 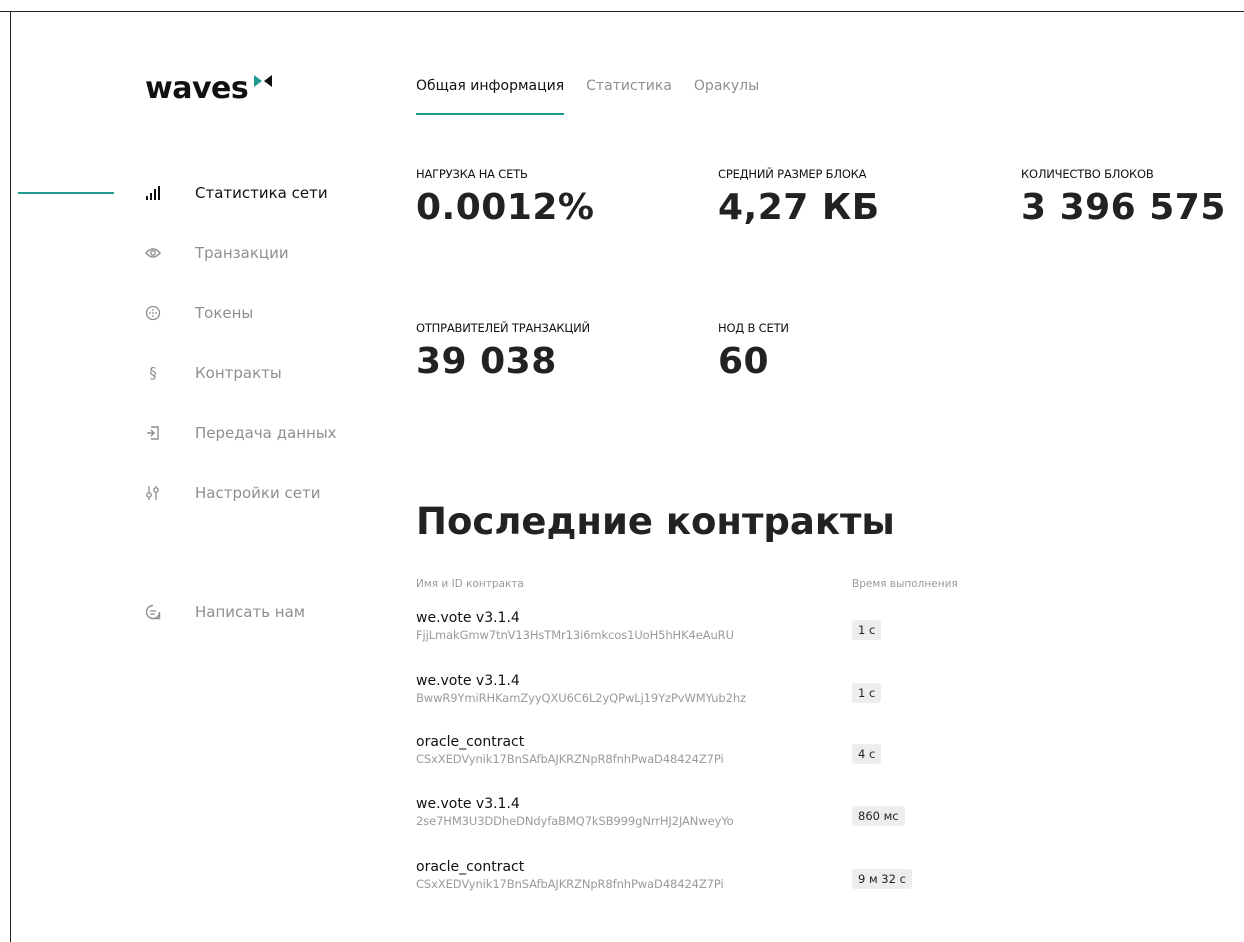 I want to click on stat-label: НОД В СЕТИ, so click(x=753, y=328).